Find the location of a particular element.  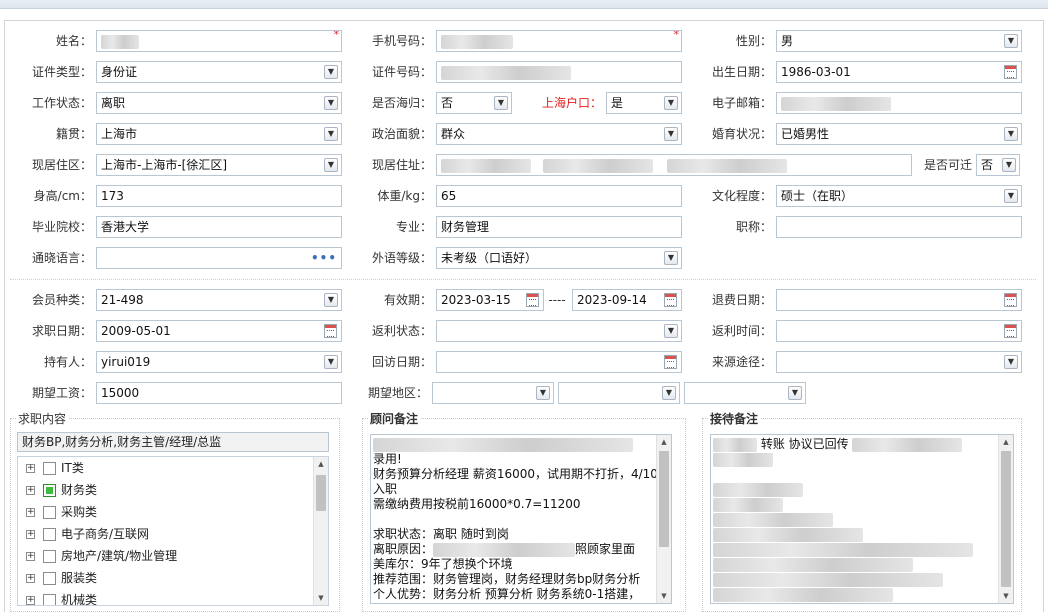

tree-item-it: + IT类 is located at coordinates (55, 468).